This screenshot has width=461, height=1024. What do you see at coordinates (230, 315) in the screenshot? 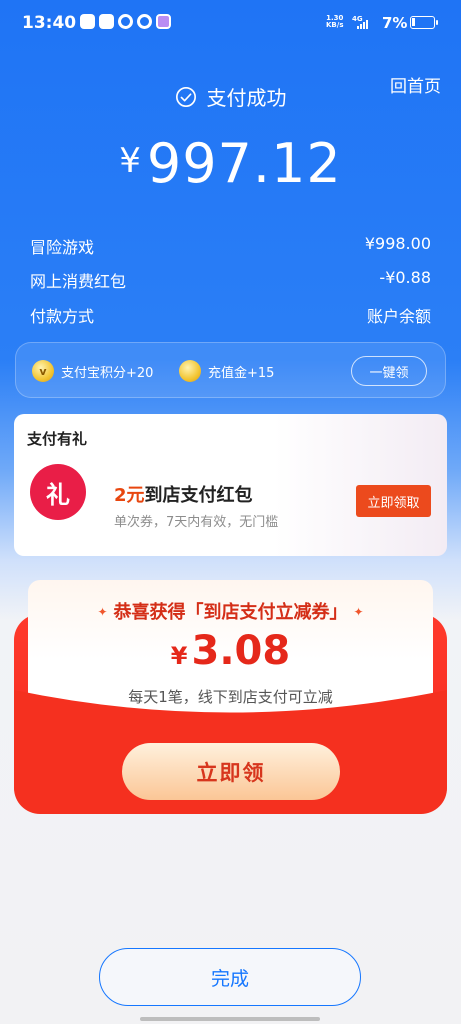
I see `detail-row-payment-method: 付款方式 账户余额` at bounding box center [230, 315].